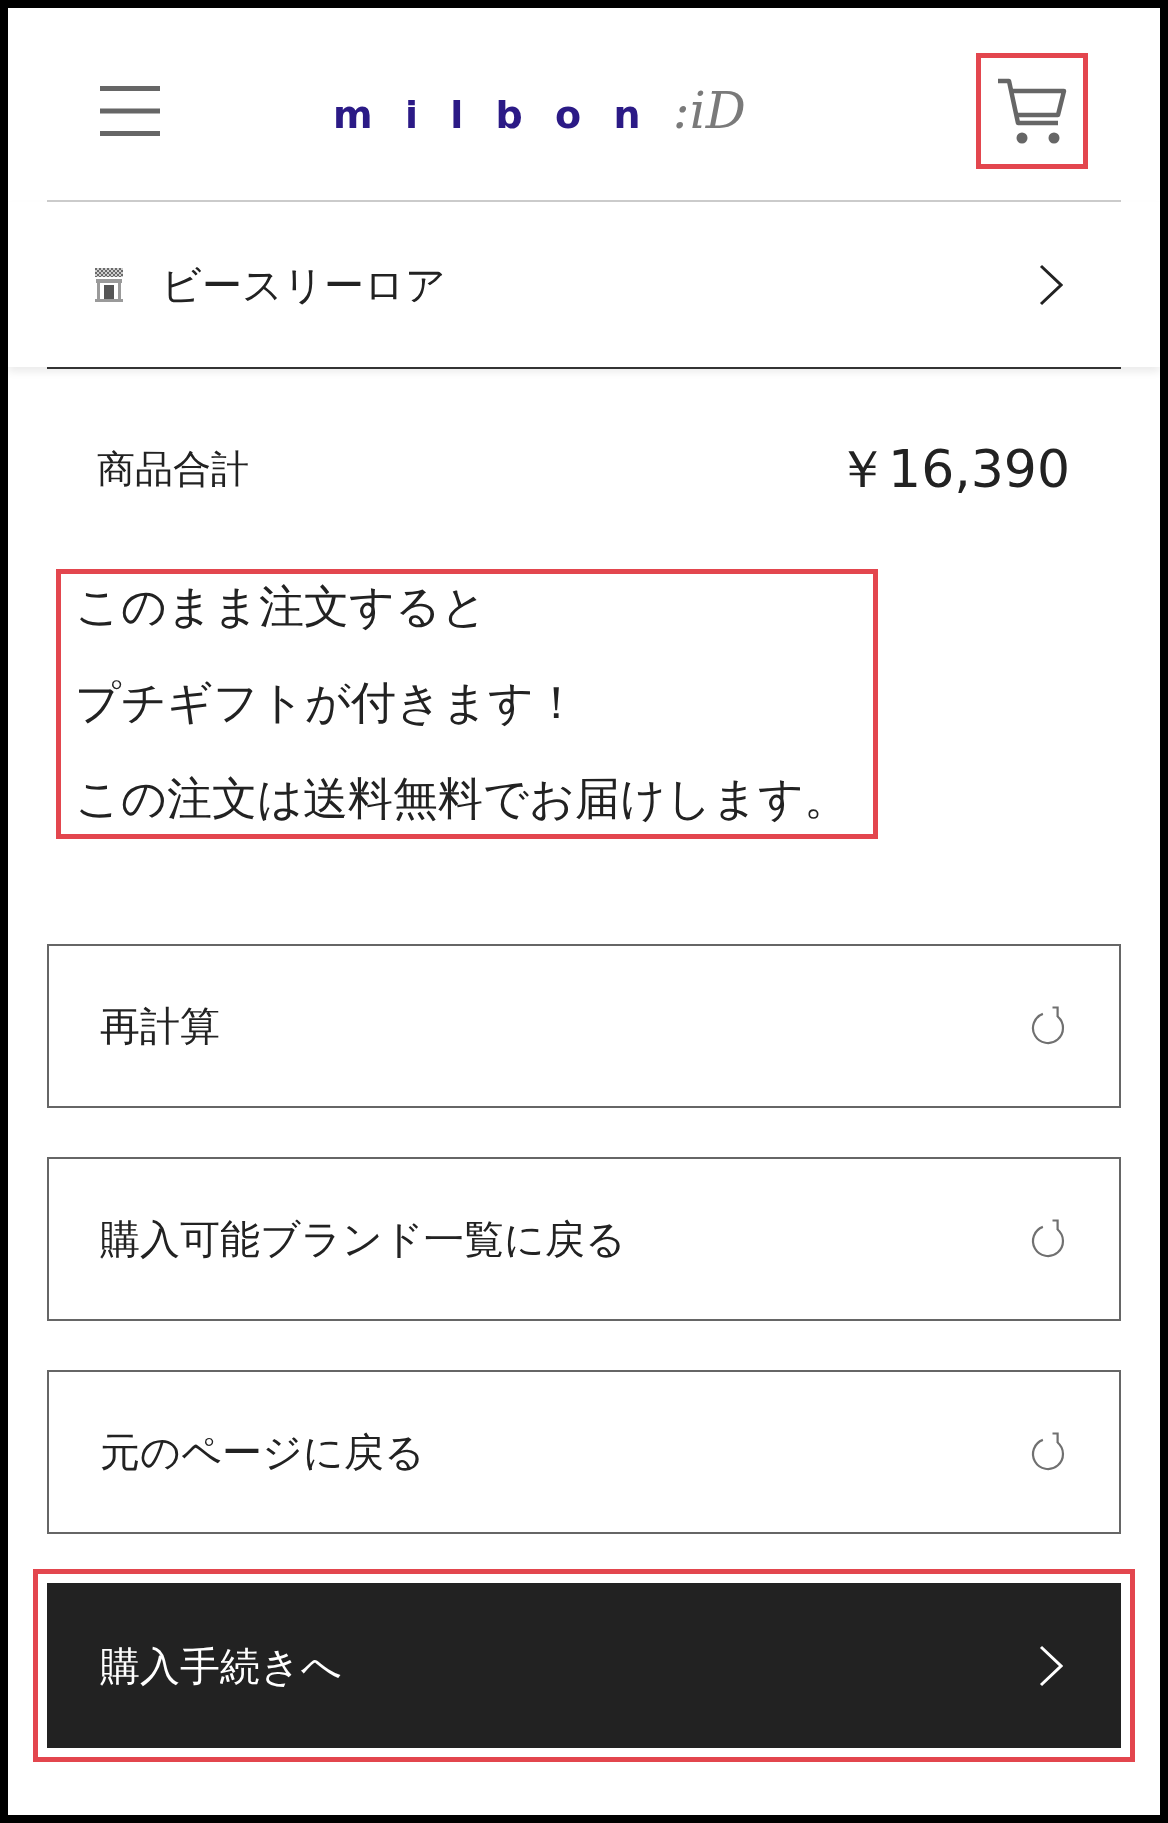  I want to click on total-amount: ￥16,390, so click(953, 469).